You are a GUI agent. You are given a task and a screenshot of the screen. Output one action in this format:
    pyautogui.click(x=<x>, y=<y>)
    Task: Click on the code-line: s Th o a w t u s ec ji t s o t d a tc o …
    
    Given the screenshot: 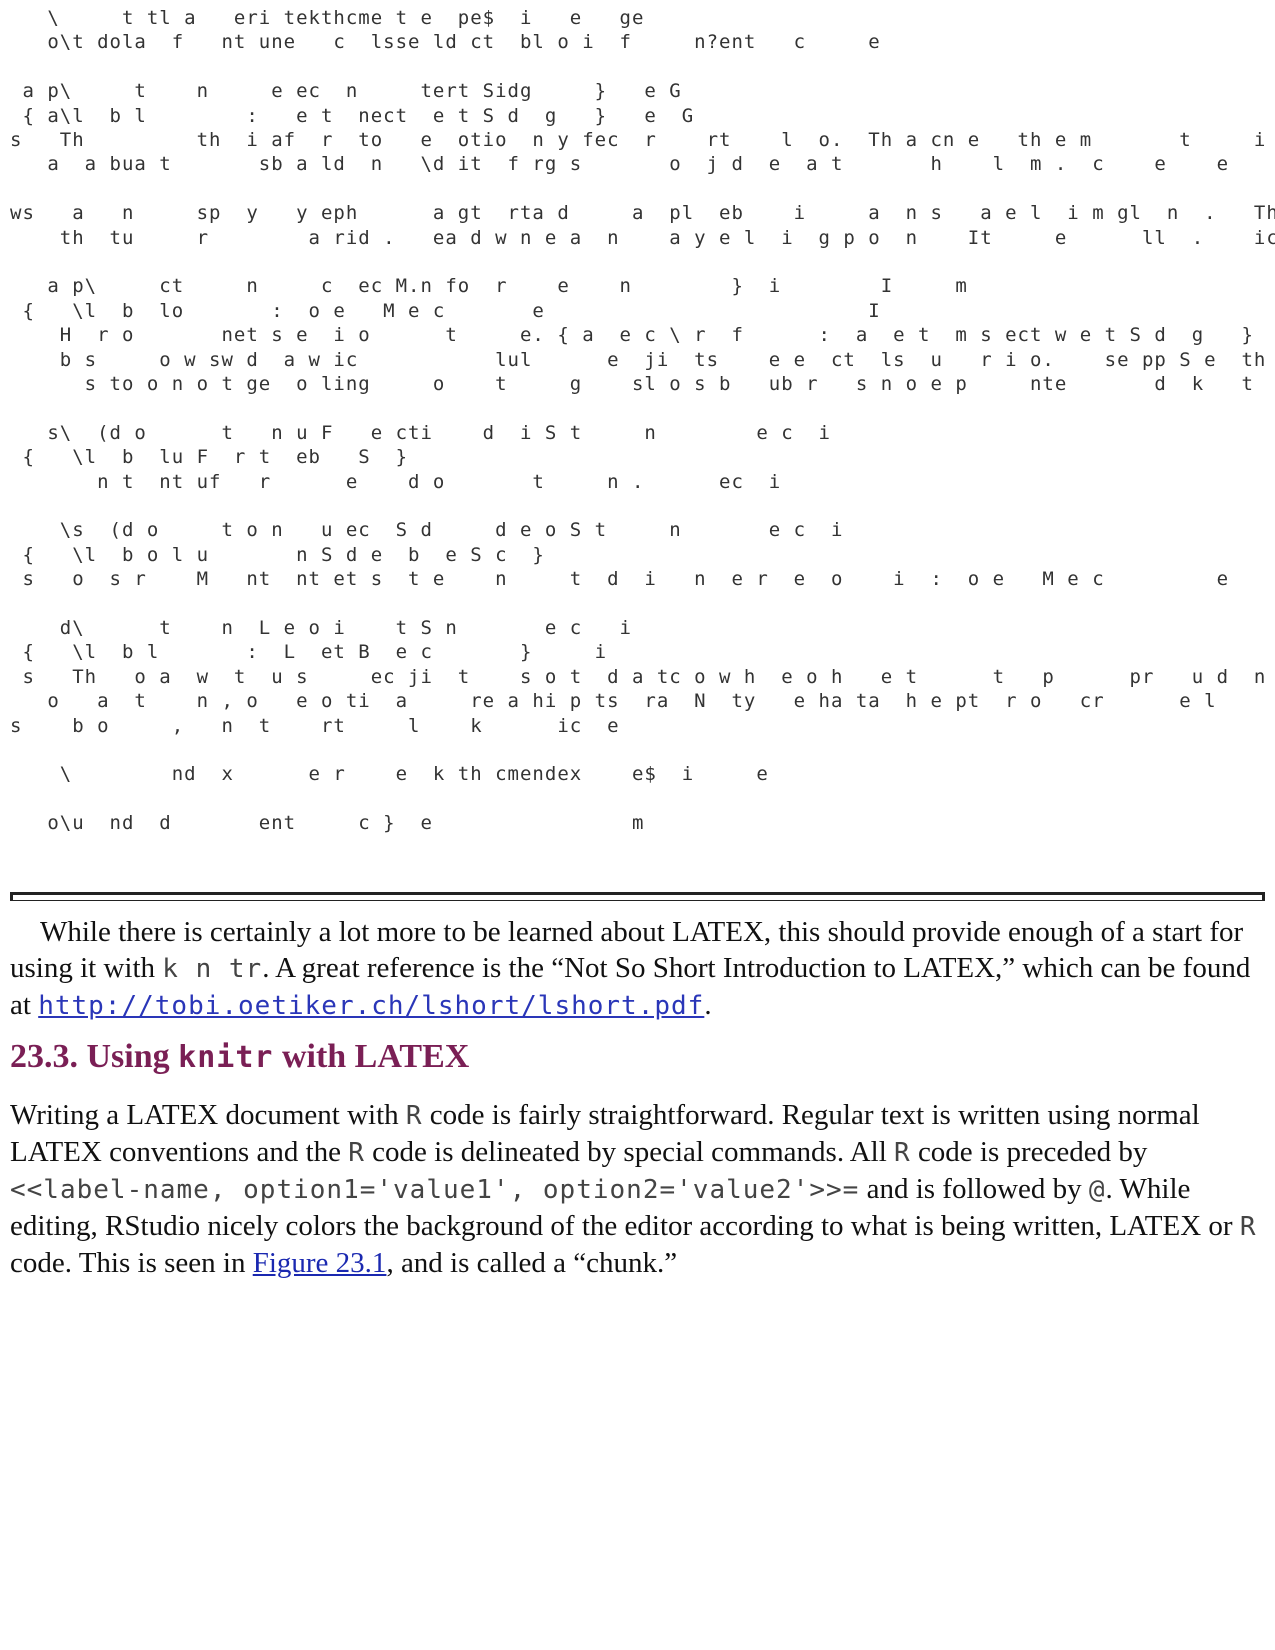 What is the action you would take?
    pyautogui.click(x=644, y=676)
    